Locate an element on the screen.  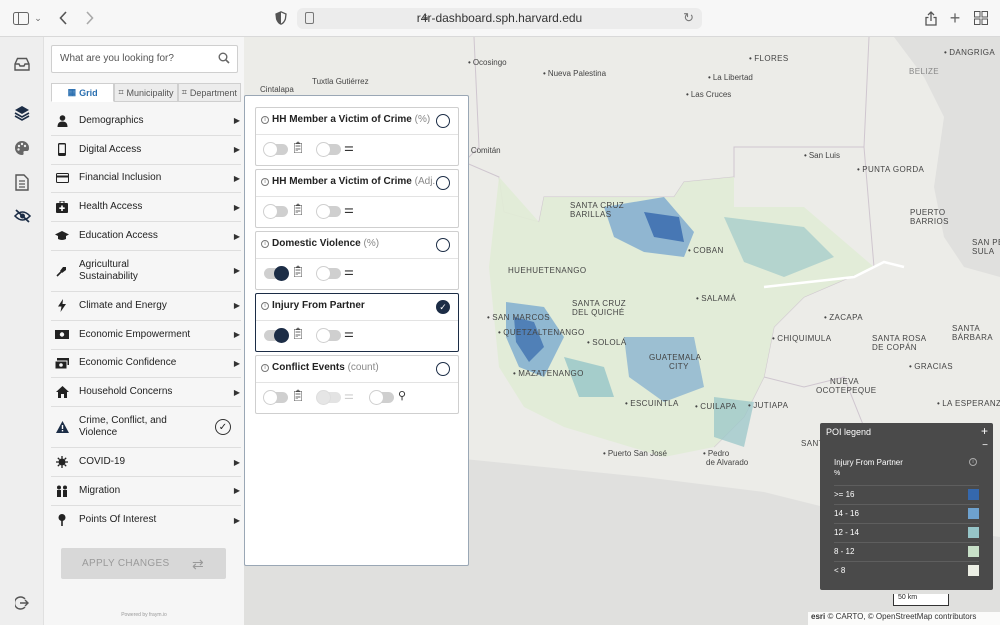
layer-card-domestic-violence: i Domestic Violence (%) 📋︎ ⚌ is located at coordinates (357, 260).